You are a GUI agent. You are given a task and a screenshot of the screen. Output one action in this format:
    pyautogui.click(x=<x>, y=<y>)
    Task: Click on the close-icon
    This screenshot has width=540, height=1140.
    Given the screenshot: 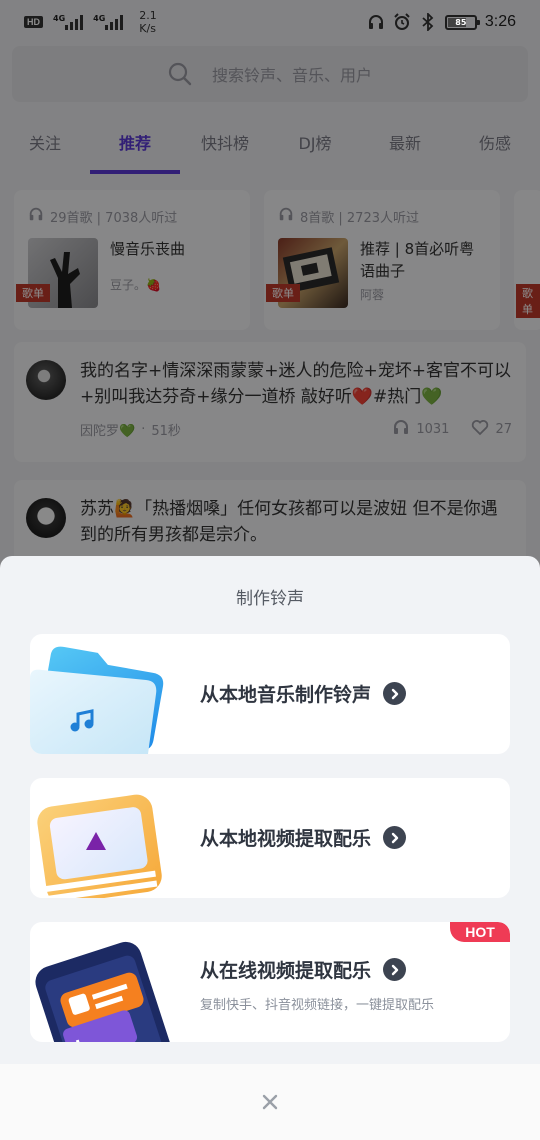 What is the action you would take?
    pyautogui.click(x=270, y=1102)
    